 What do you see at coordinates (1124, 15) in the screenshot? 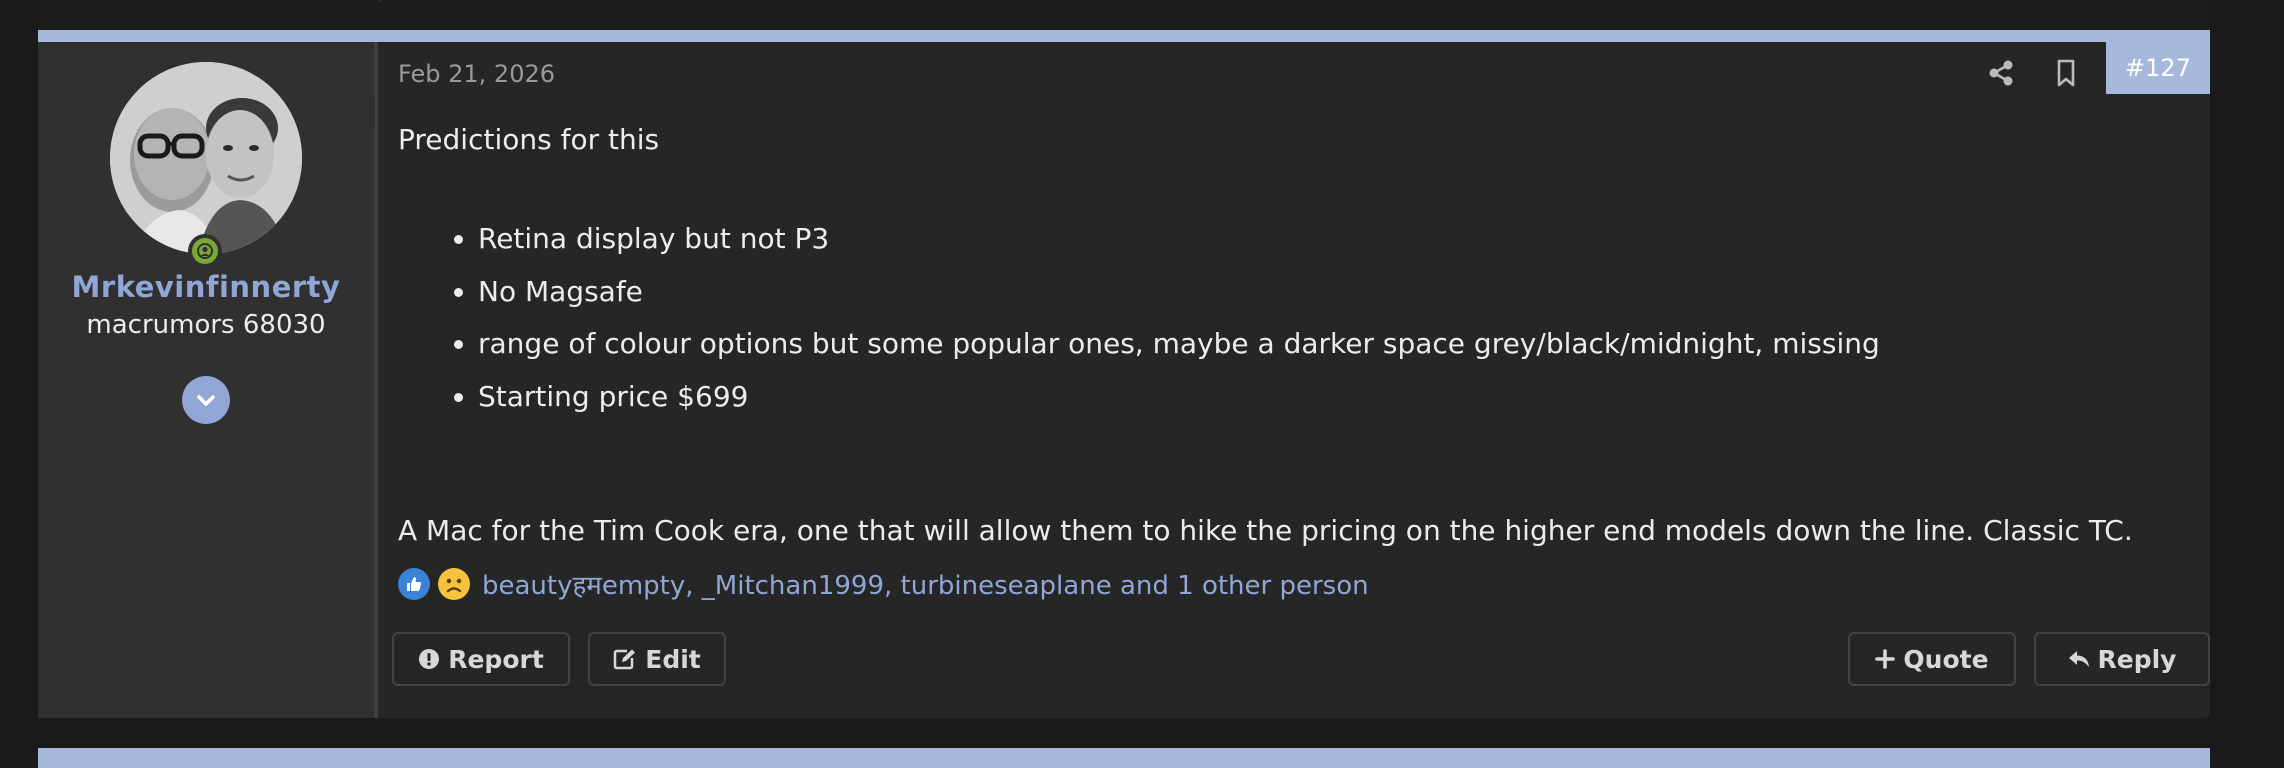
I see `previous-post-edge` at bounding box center [1124, 15].